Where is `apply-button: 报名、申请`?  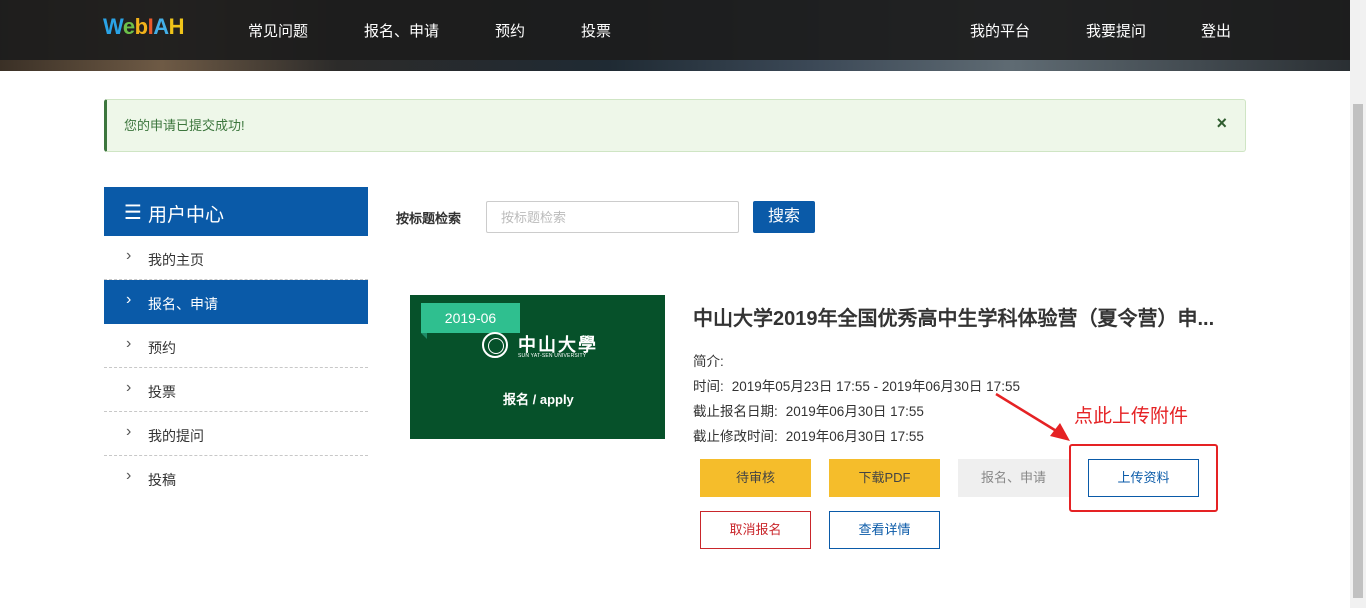 apply-button: 报名、申请 is located at coordinates (1013, 478).